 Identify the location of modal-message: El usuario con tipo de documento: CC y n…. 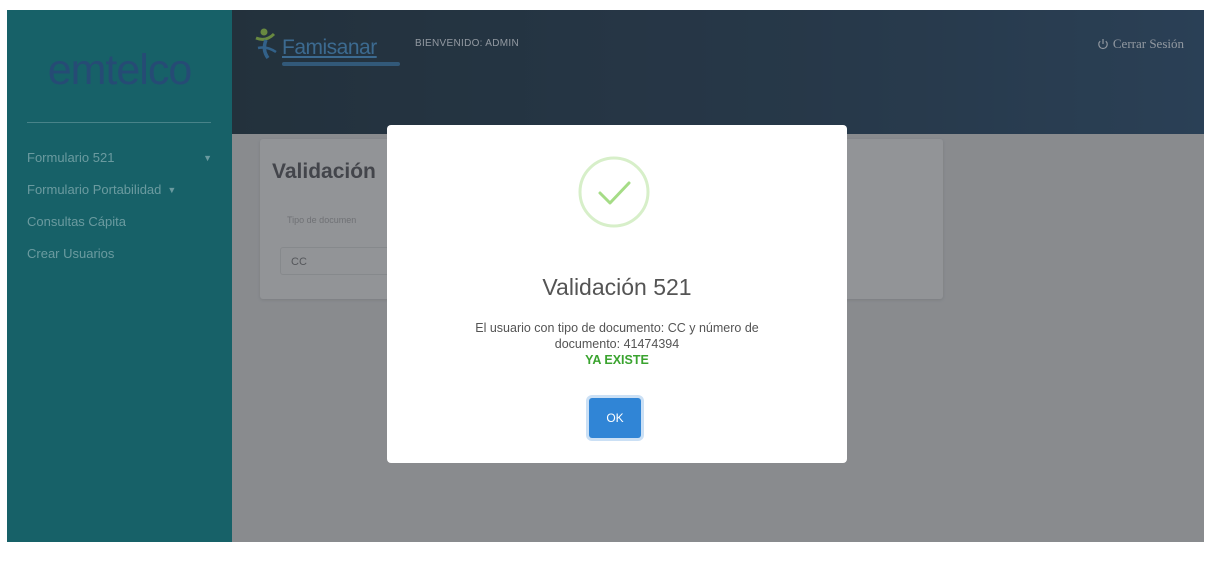
(617, 344).